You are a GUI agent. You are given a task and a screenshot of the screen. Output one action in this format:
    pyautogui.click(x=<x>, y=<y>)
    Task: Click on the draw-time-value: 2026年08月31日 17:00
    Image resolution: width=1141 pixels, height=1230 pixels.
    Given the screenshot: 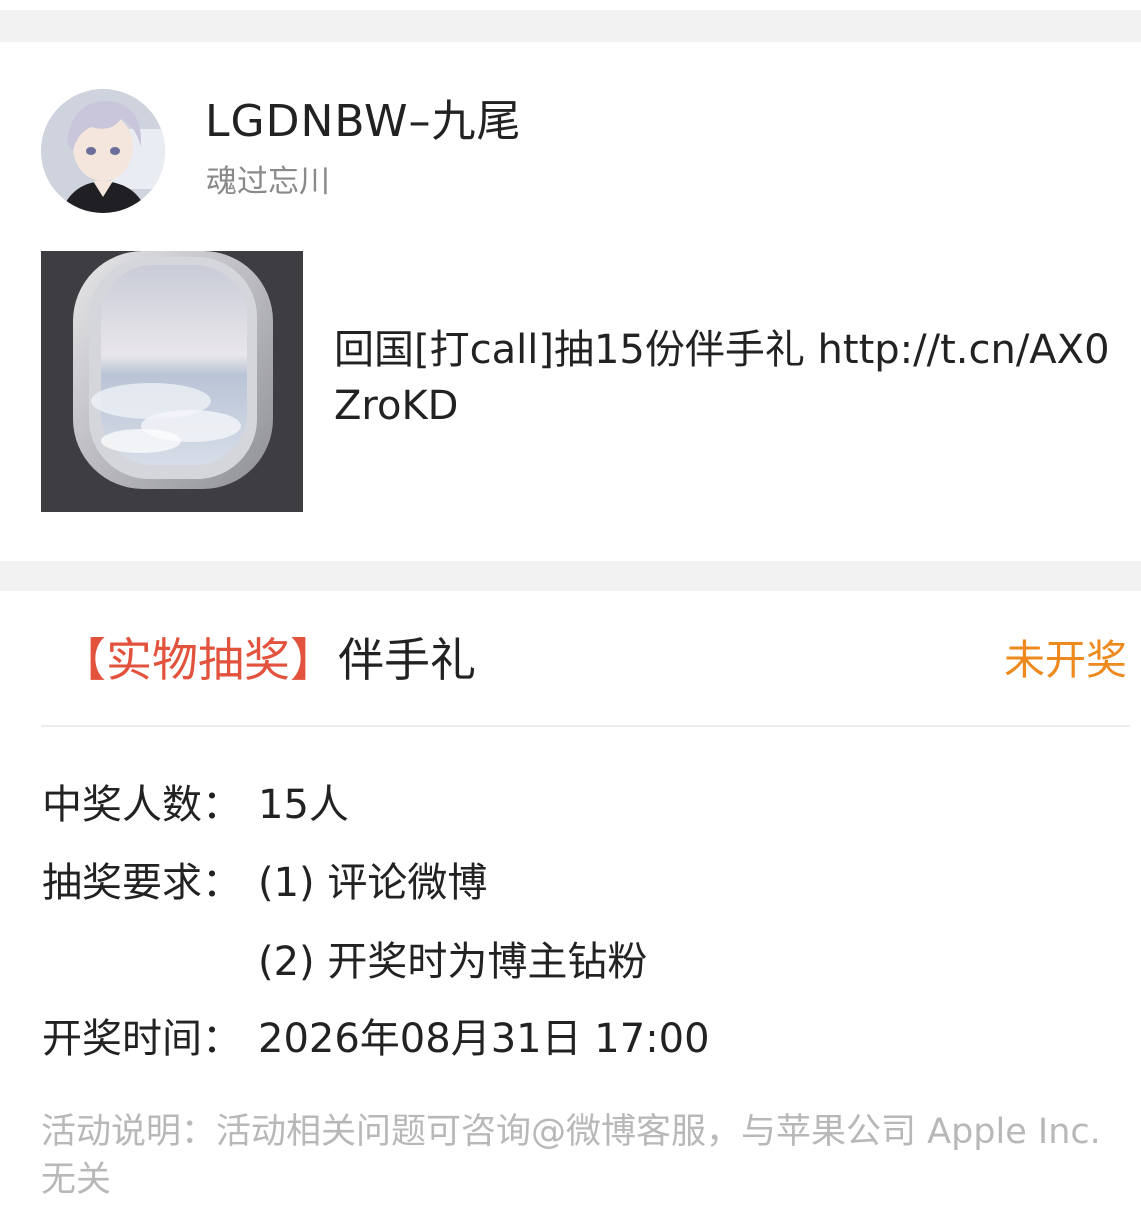 What is the action you would take?
    pyautogui.click(x=484, y=1039)
    